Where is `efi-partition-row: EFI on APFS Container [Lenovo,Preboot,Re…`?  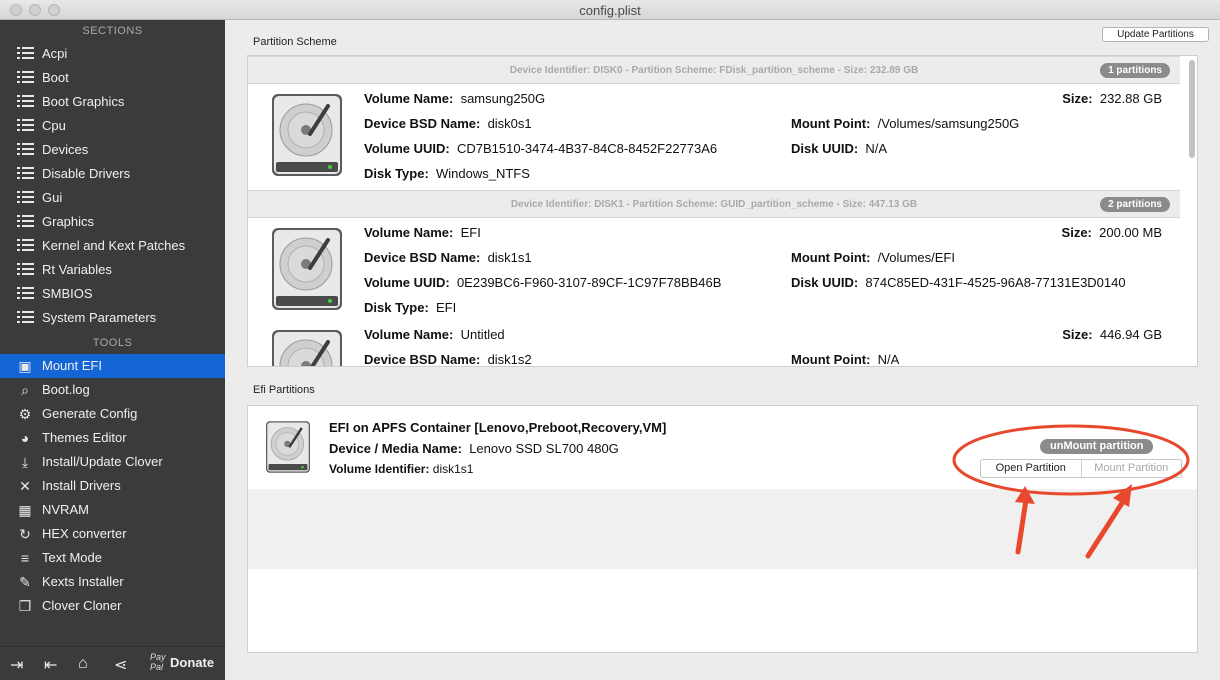
efi-partition-row: EFI on APFS Container [Lenovo,Preboot,Re… is located at coordinates (722, 447).